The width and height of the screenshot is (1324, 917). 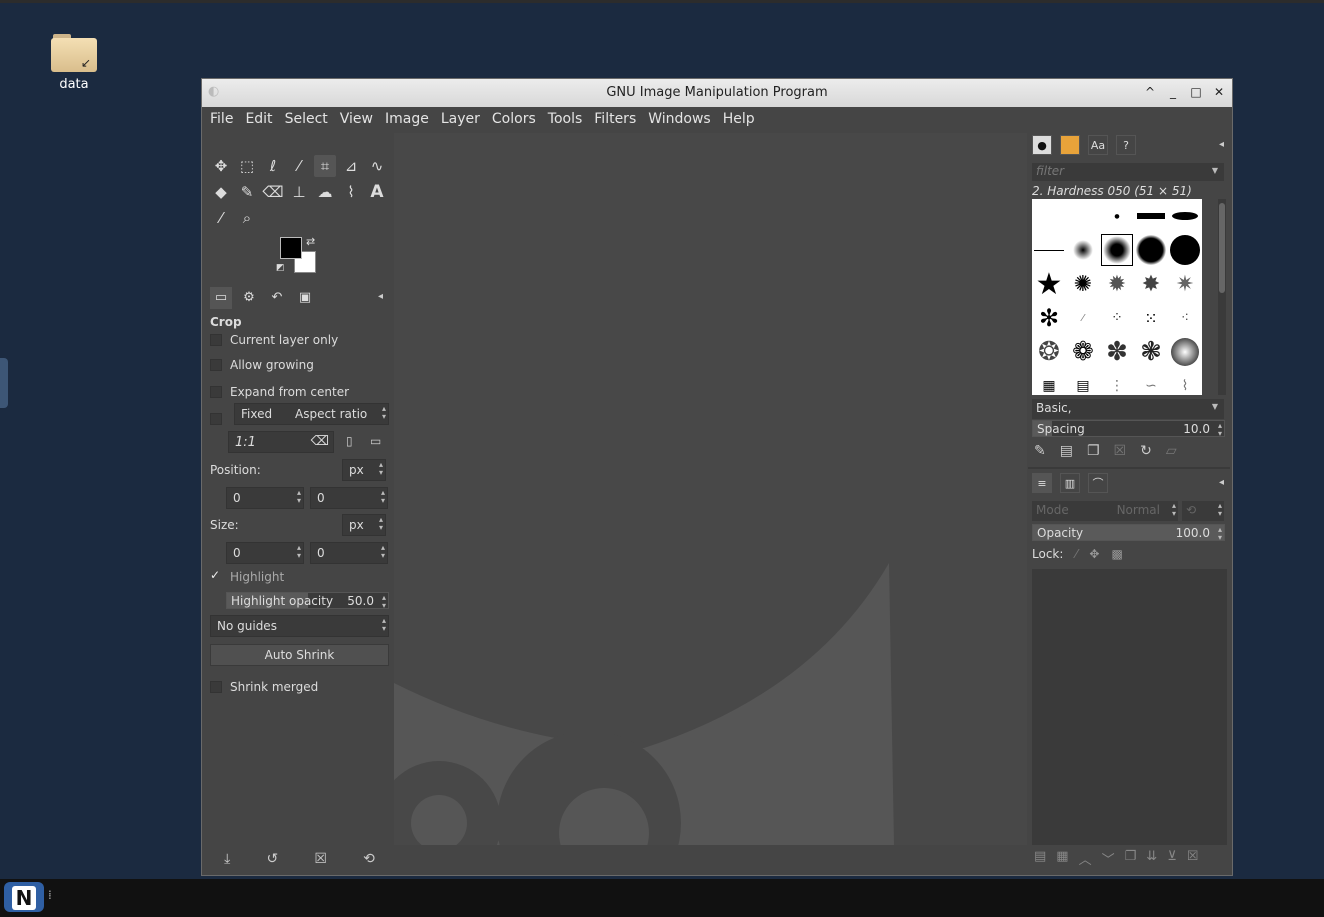 What do you see at coordinates (216, 687) in the screenshot?
I see `shrink-merged-checkbox` at bounding box center [216, 687].